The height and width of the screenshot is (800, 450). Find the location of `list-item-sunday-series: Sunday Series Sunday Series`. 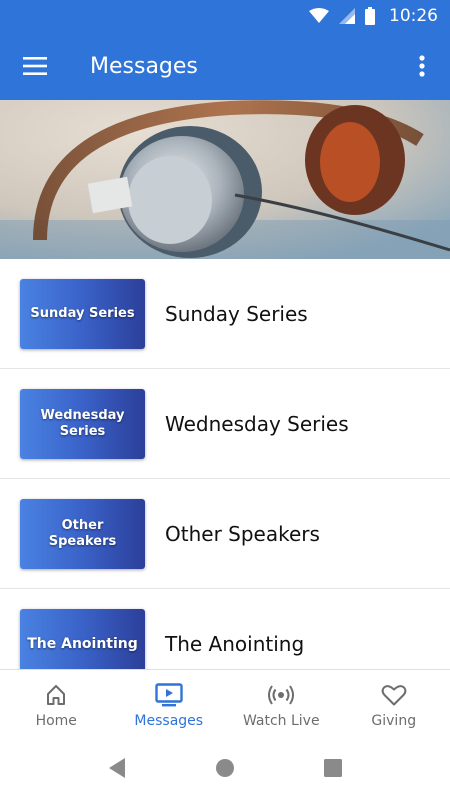

list-item-sunday-series: Sunday Series Sunday Series is located at coordinates (225, 314).